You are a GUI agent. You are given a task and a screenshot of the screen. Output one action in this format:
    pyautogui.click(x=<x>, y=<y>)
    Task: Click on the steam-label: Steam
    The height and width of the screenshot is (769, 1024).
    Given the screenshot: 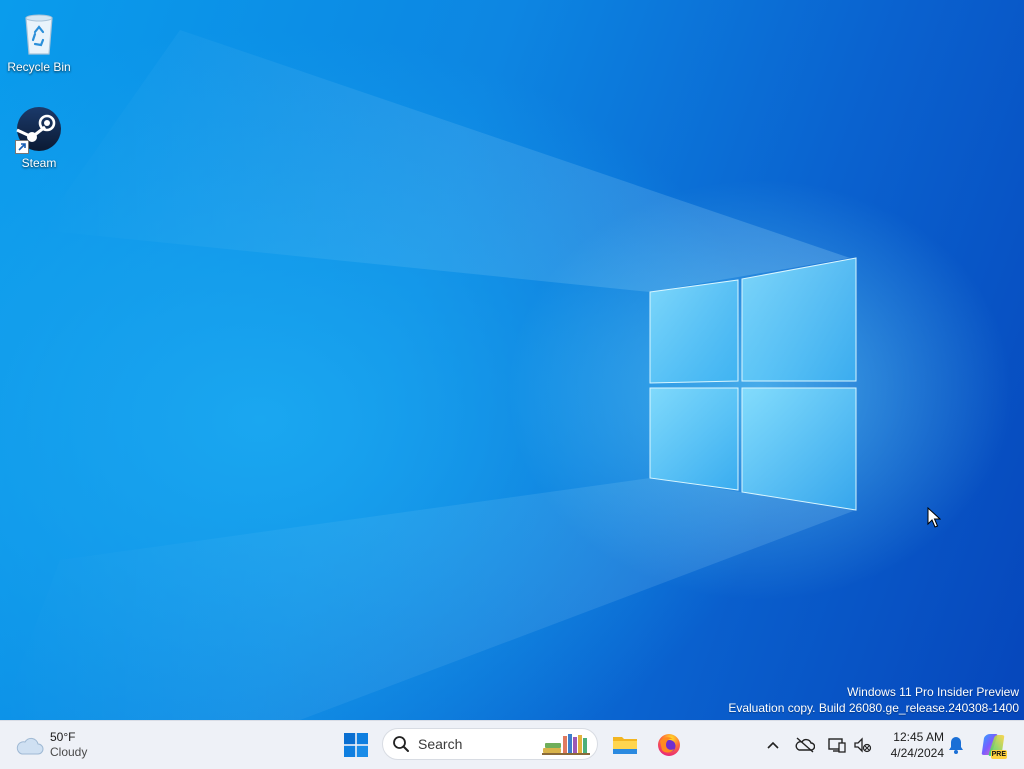 What is the action you would take?
    pyautogui.click(x=39, y=163)
    